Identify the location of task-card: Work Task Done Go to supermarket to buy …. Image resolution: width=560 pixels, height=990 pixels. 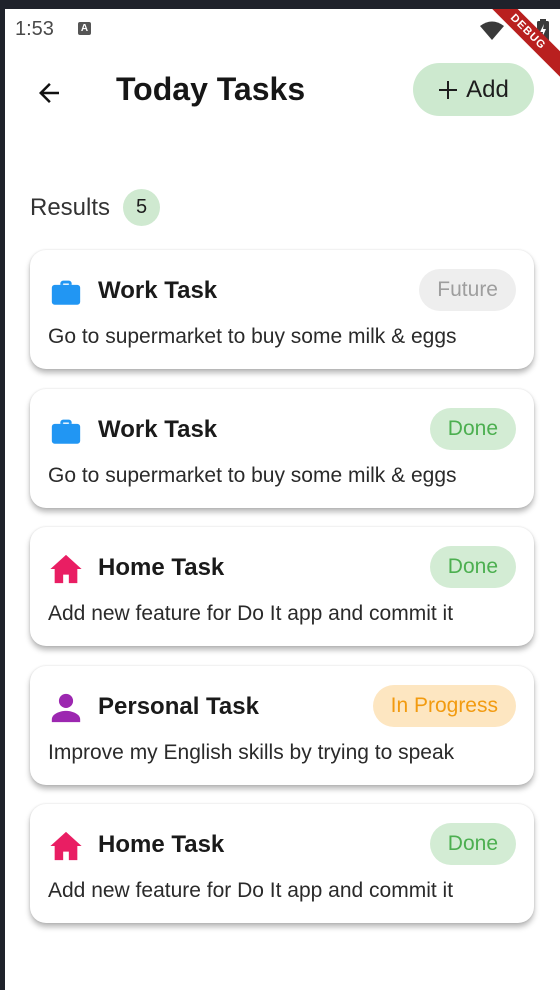
(282, 448).